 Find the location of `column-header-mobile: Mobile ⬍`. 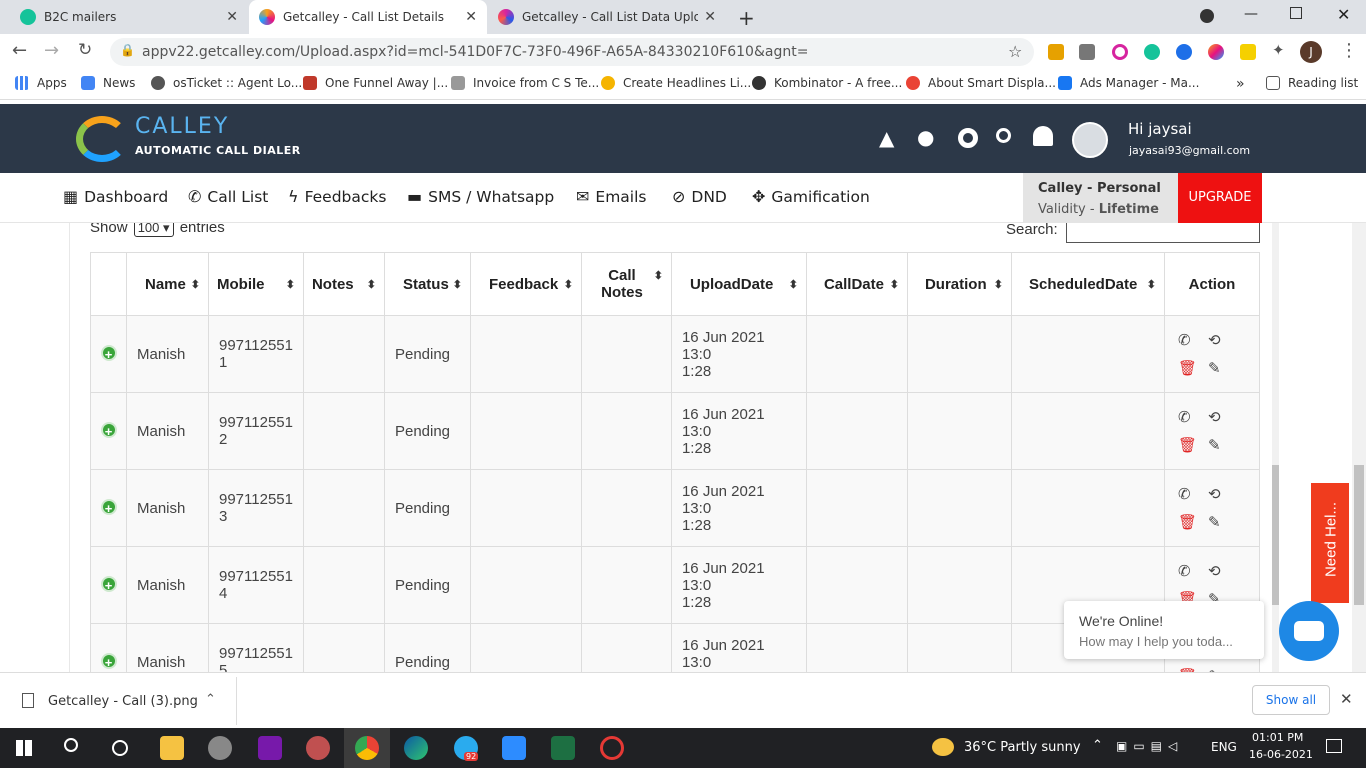

column-header-mobile: Mobile ⬍ is located at coordinates (256, 284).